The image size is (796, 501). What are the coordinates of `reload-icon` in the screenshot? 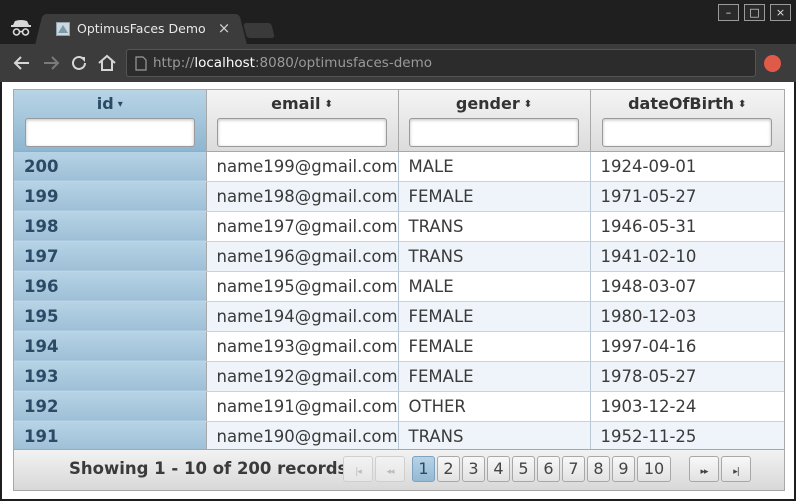 It's located at (79, 63).